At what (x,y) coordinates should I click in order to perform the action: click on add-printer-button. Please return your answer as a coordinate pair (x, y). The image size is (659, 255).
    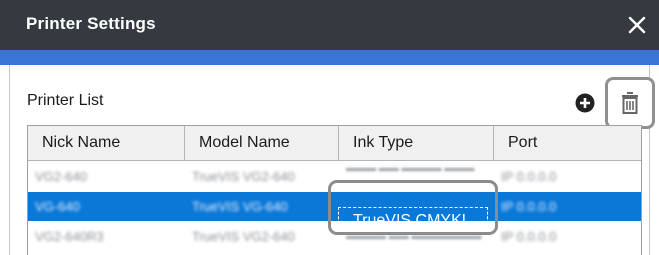
    Looking at the image, I should click on (585, 103).